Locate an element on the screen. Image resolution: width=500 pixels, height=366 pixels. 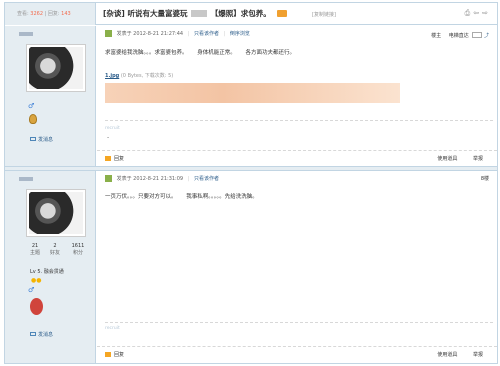
user-level: Lv 5. 融会贯通 is located at coordinates (47, 272).